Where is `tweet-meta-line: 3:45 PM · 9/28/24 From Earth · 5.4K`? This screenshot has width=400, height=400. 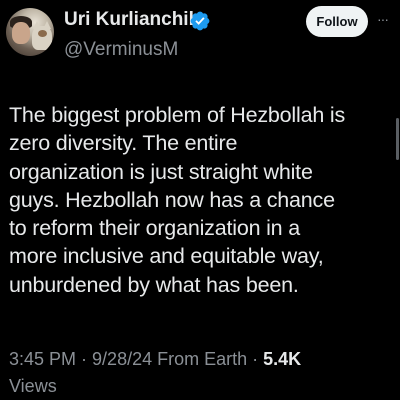 tweet-meta-line: 3:45 PM · 9/28/24 From Earth · 5.4K is located at coordinates (201, 359).